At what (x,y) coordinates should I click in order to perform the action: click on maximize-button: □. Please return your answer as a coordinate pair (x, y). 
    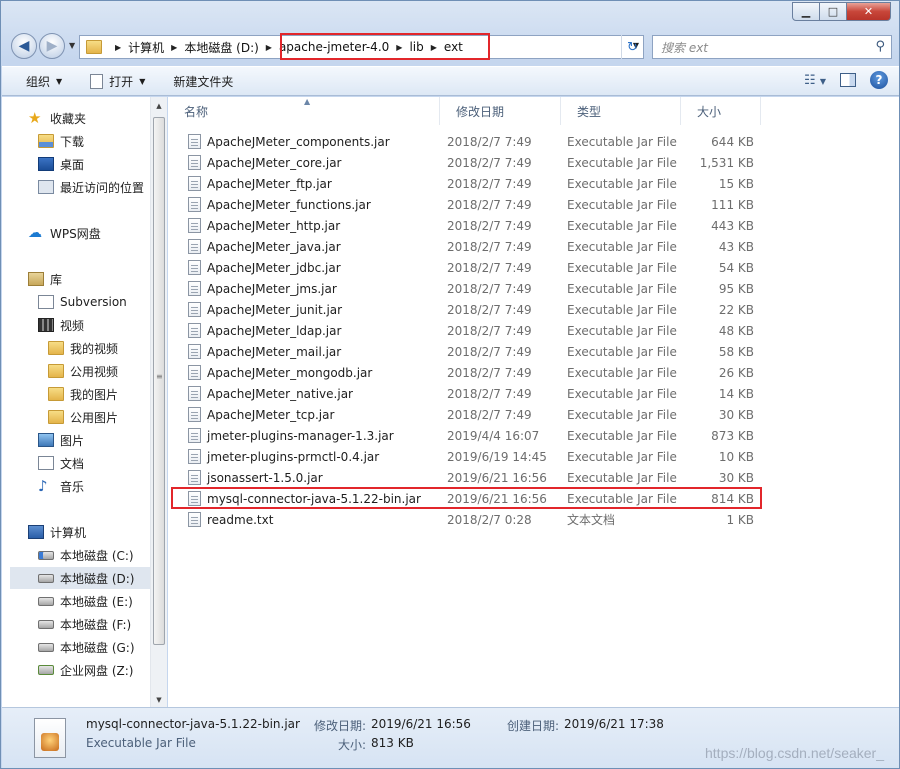
    Looking at the image, I should click on (833, 11).